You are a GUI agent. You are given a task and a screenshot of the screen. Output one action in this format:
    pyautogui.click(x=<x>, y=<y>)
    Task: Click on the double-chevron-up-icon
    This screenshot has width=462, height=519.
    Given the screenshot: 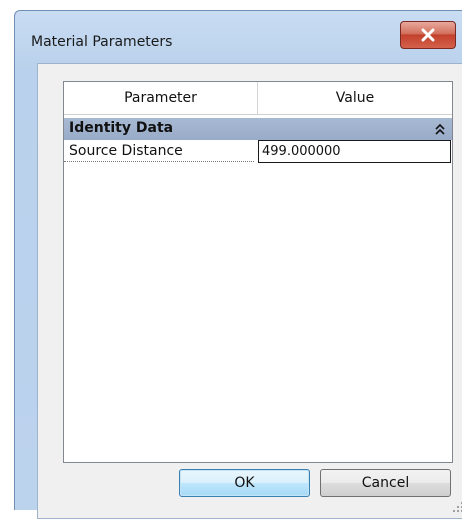 What is the action you would take?
    pyautogui.click(x=440, y=129)
    